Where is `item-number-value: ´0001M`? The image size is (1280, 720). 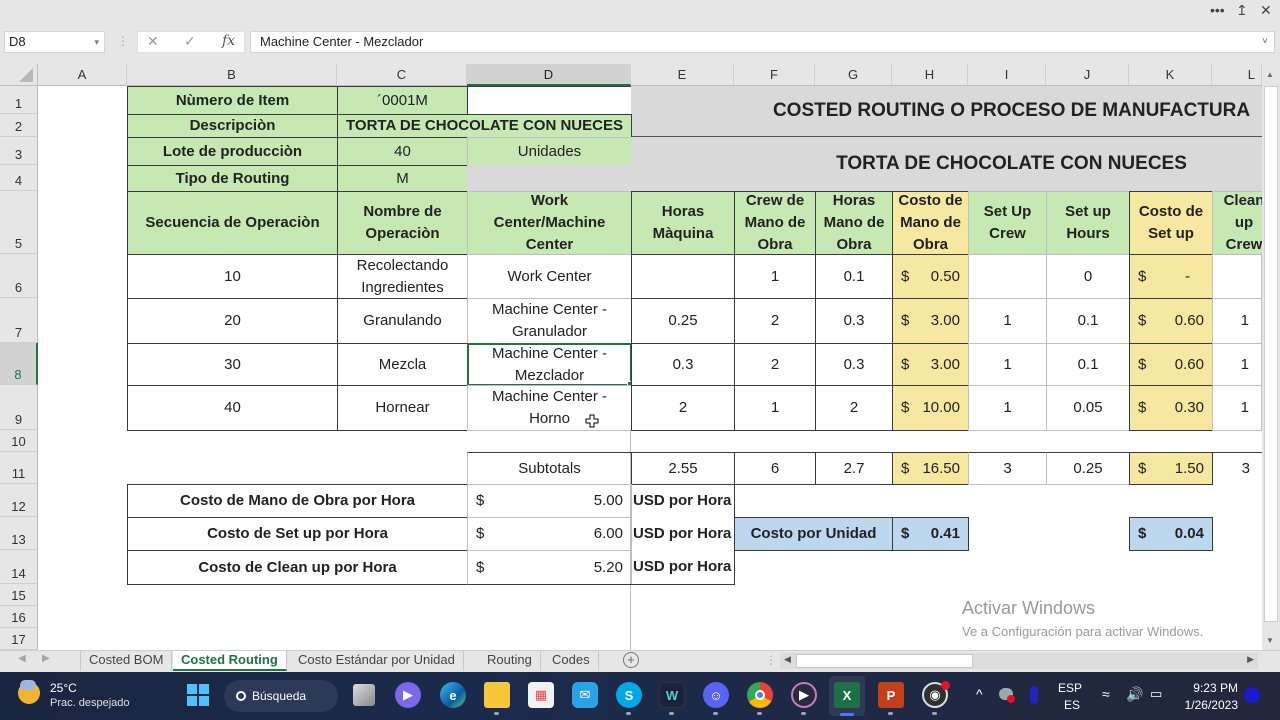 item-number-value: ´0001M is located at coordinates (402, 100).